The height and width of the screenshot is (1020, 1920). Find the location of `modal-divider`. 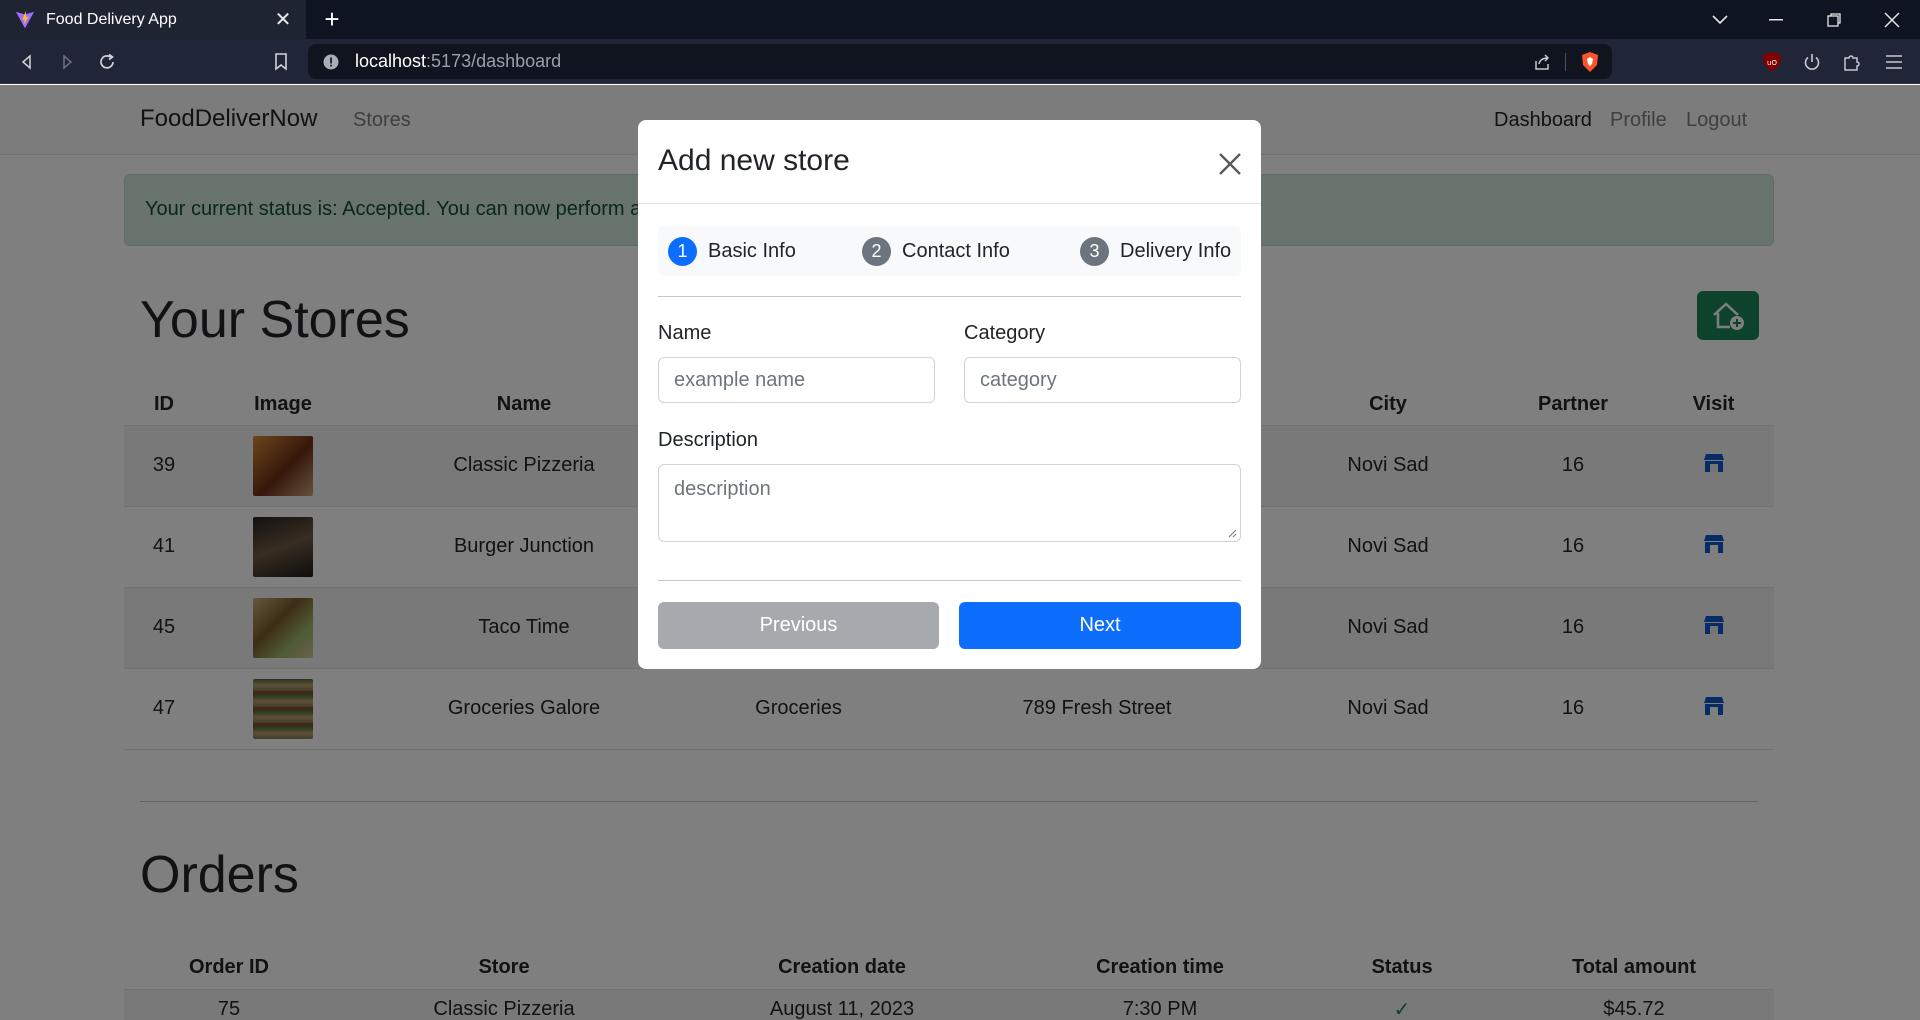

modal-divider is located at coordinates (949, 296).